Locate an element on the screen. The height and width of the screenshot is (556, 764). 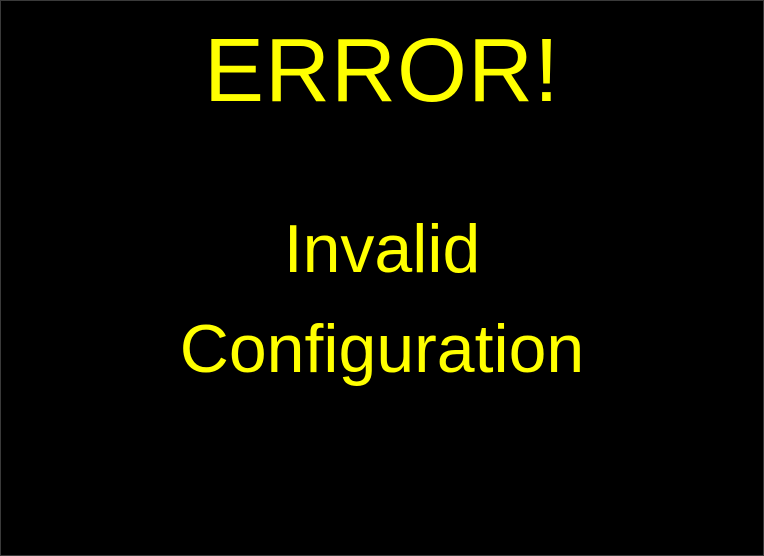
error-message-line-2: Configuration is located at coordinates (382, 349).